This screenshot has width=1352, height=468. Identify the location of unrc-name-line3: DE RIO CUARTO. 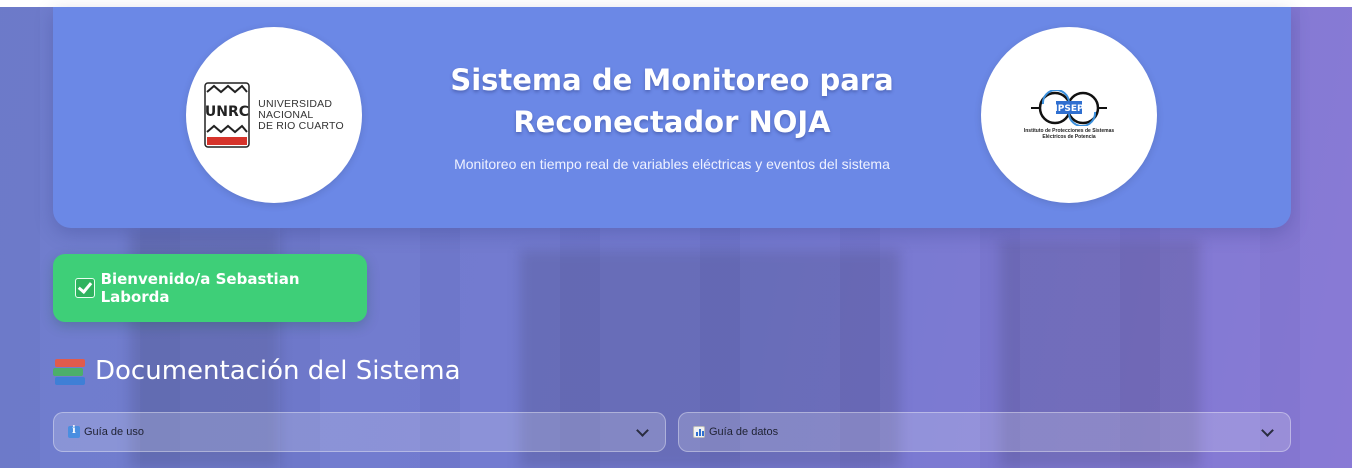
(301, 125).